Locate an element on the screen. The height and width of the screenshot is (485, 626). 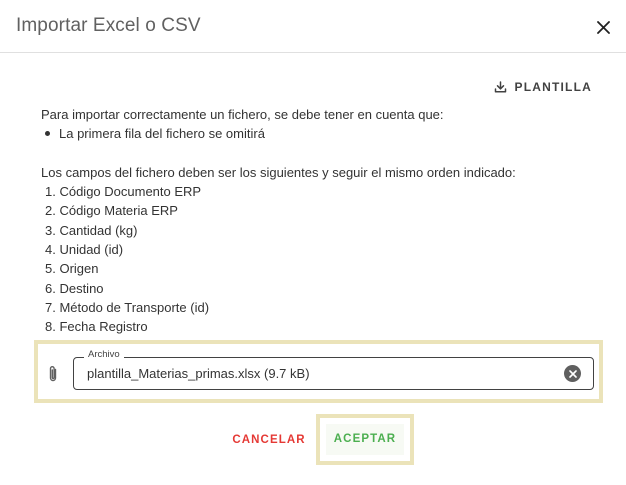
clear-file-button is located at coordinates (572, 373).